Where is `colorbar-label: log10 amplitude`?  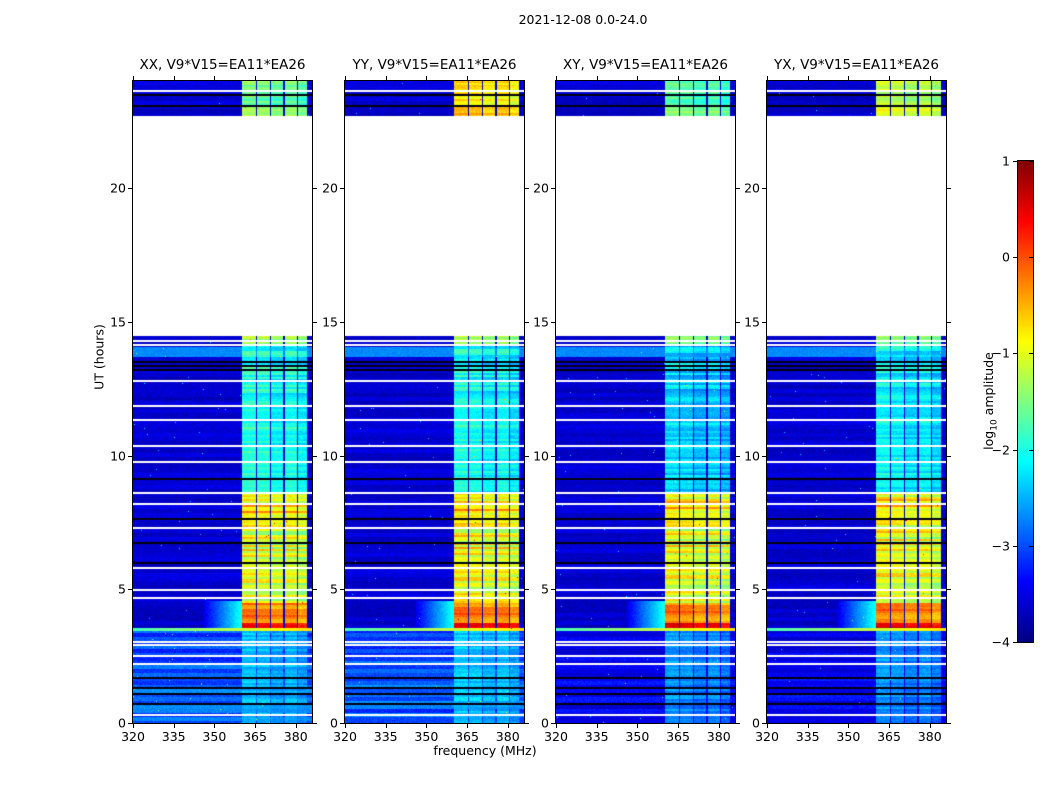
colorbar-label: log10 amplitude is located at coordinates (990, 401).